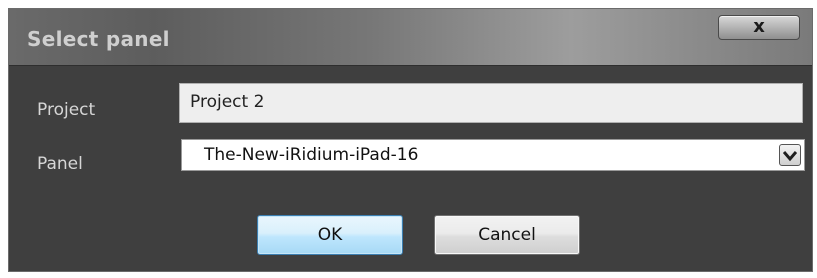 Image resolution: width=817 pixels, height=278 pixels. I want to click on close-icon: x, so click(759, 26).